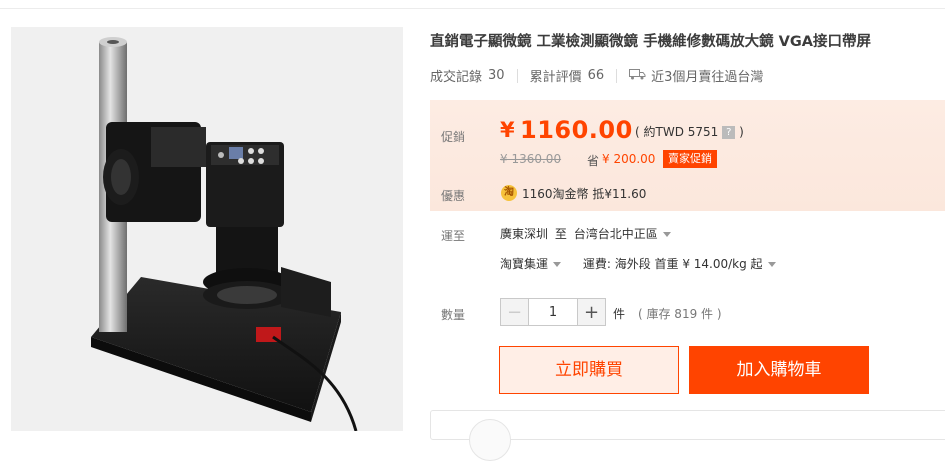 The height and width of the screenshot is (461, 945). I want to click on reviews-count: 66, so click(596, 75).